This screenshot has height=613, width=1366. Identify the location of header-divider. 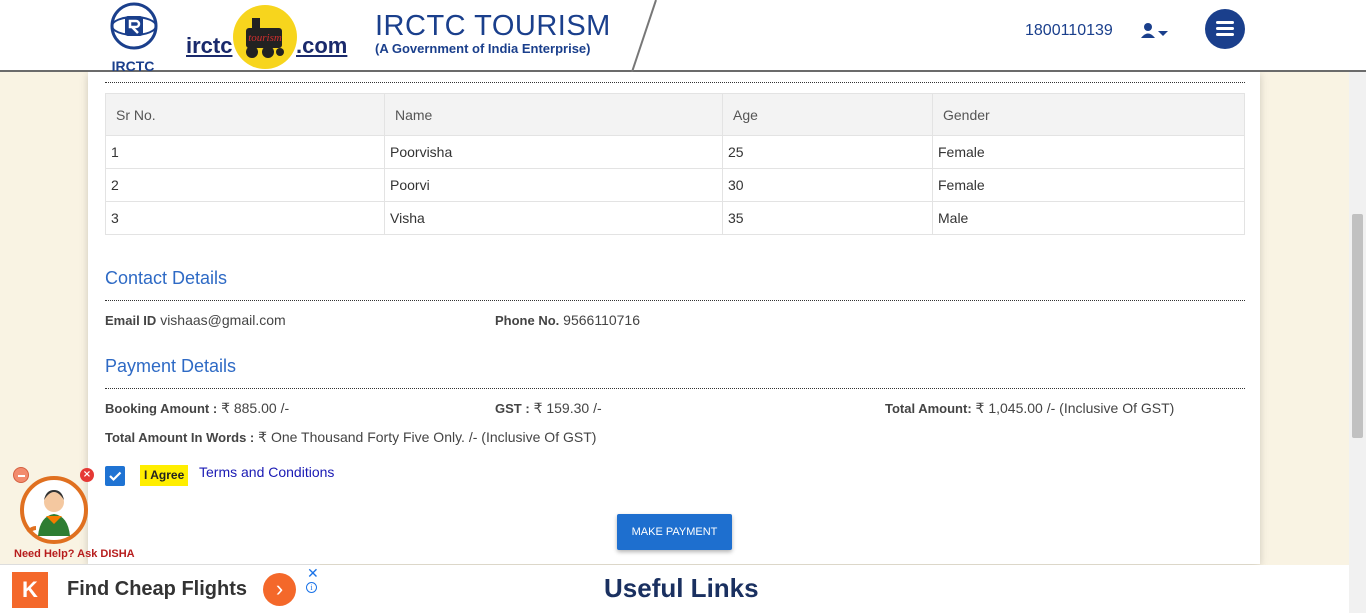
(644, 36).